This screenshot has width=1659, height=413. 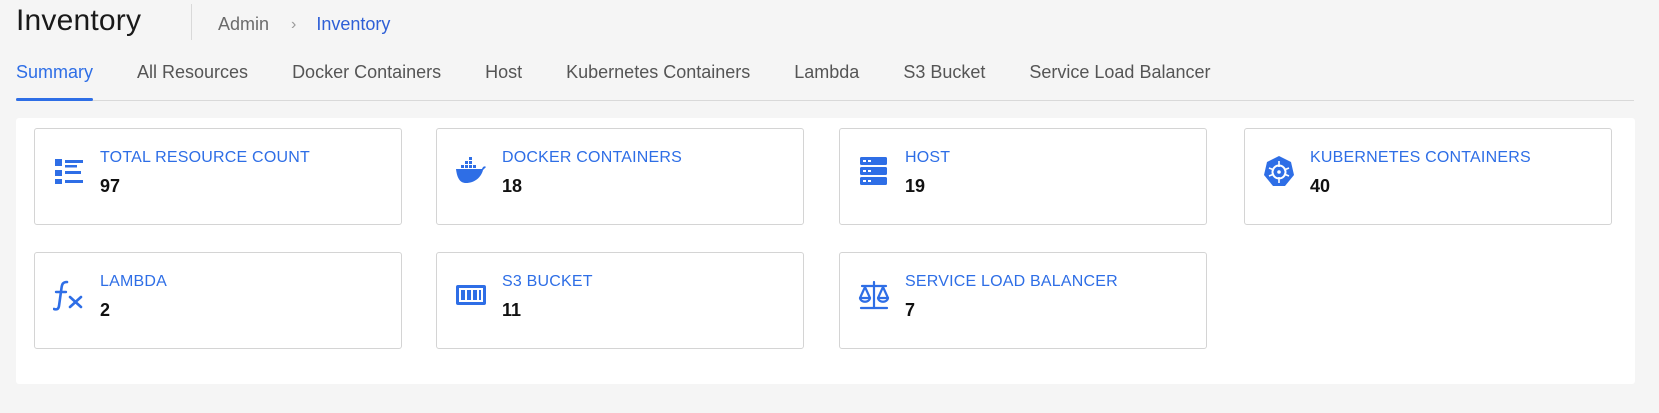 What do you see at coordinates (192, 77) in the screenshot?
I see `tab-all-resources: All Resources` at bounding box center [192, 77].